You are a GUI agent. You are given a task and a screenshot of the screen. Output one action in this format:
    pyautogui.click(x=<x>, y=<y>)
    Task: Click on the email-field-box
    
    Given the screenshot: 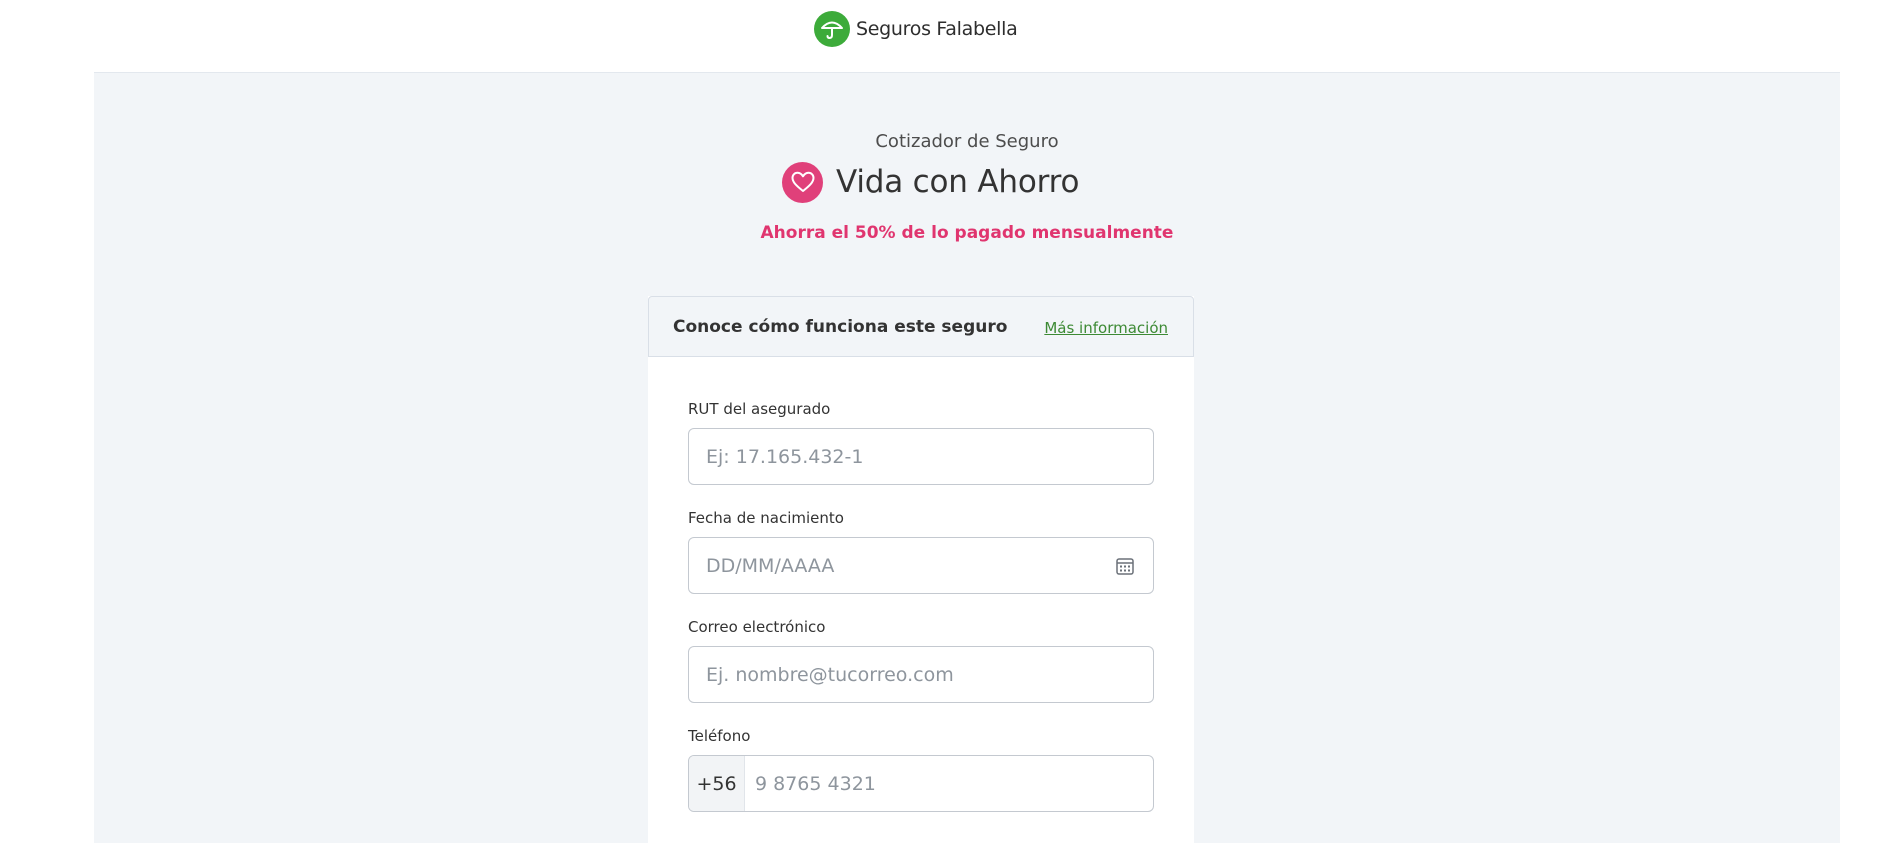 What is the action you would take?
    pyautogui.click(x=921, y=674)
    